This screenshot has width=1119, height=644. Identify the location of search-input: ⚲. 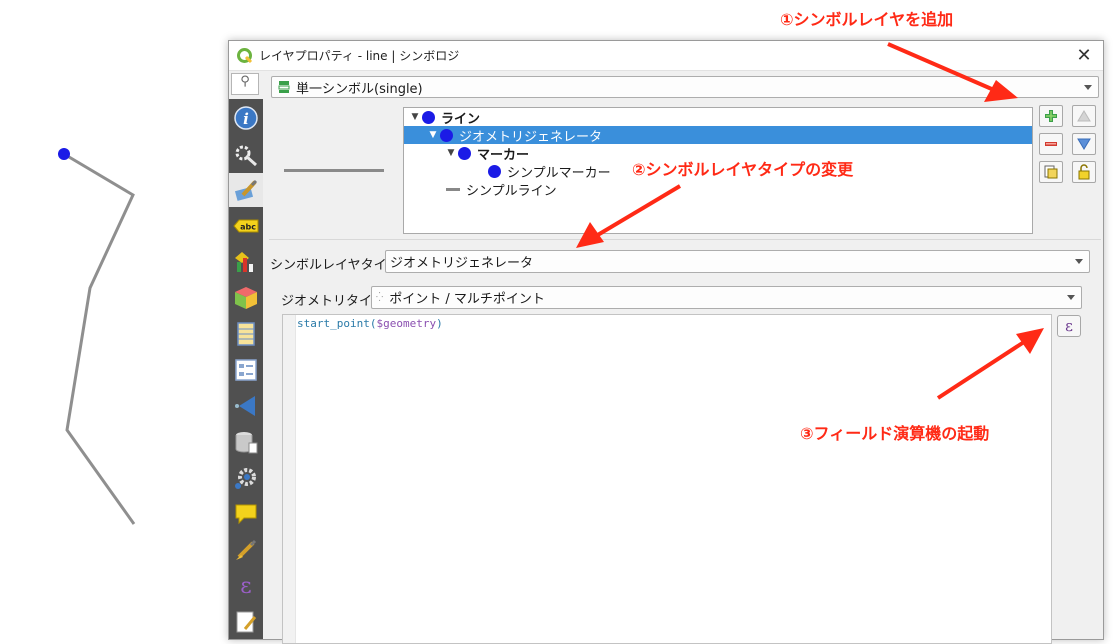
(245, 84).